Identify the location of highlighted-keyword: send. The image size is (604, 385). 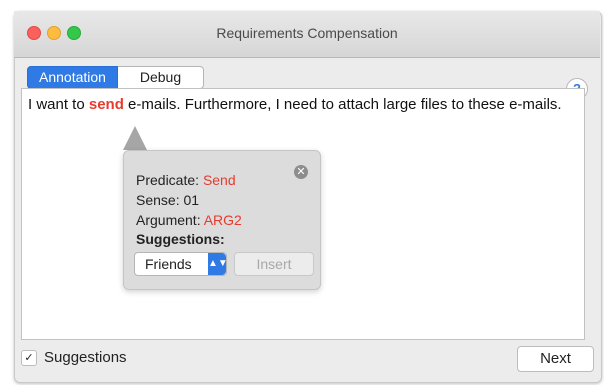
(106, 104).